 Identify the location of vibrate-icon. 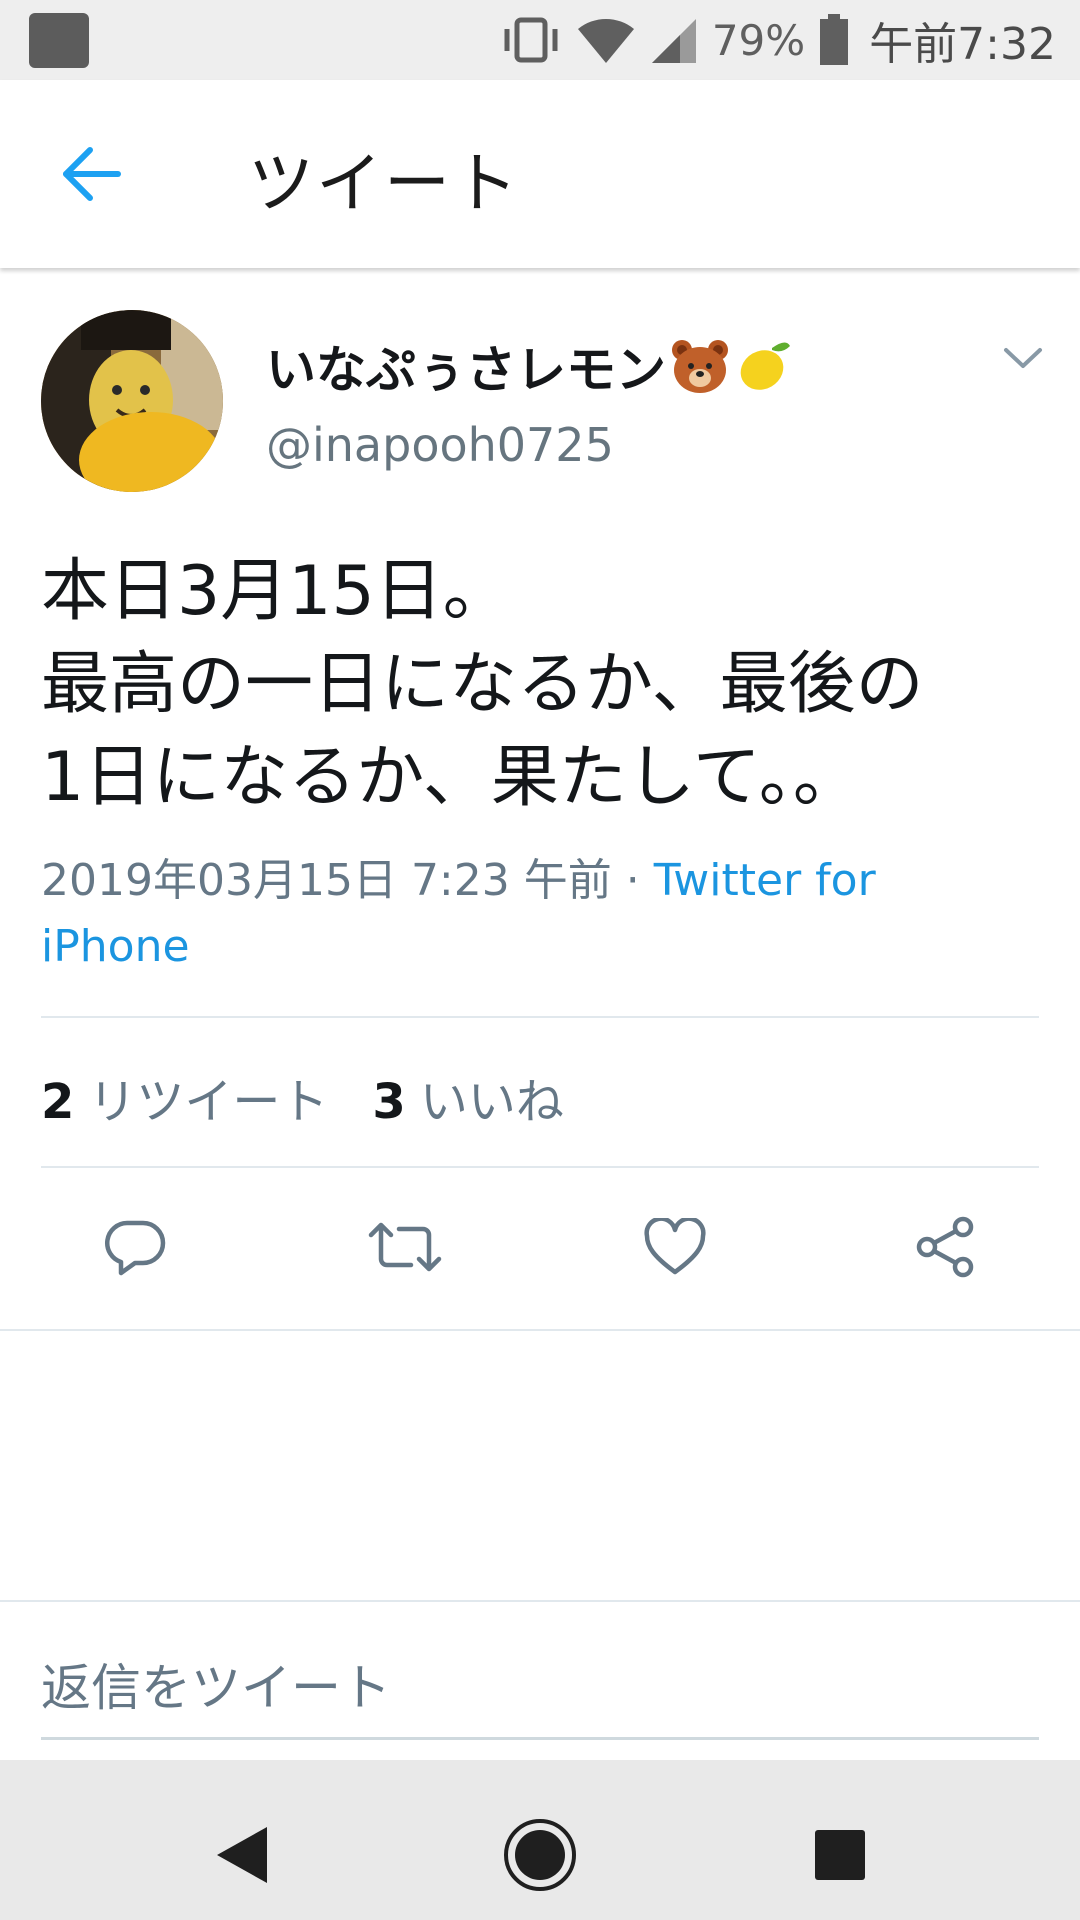
(531, 40).